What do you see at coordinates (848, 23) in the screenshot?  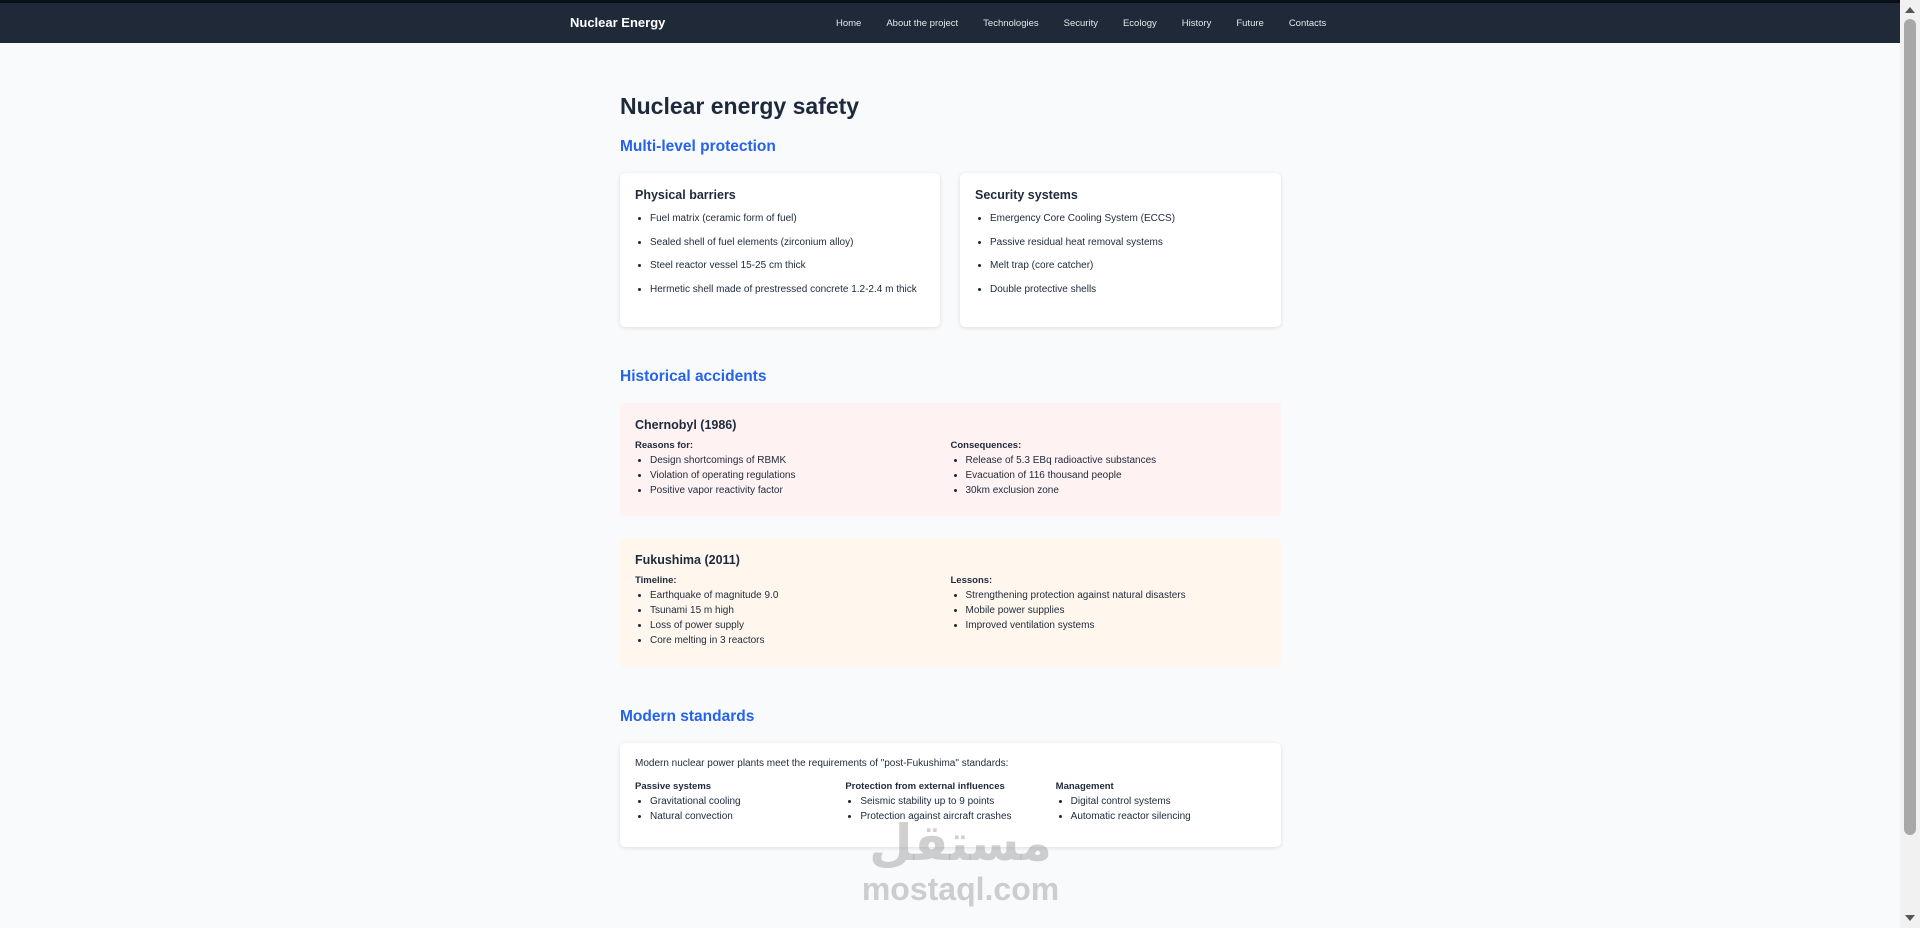 I see `nav-link-home: Home` at bounding box center [848, 23].